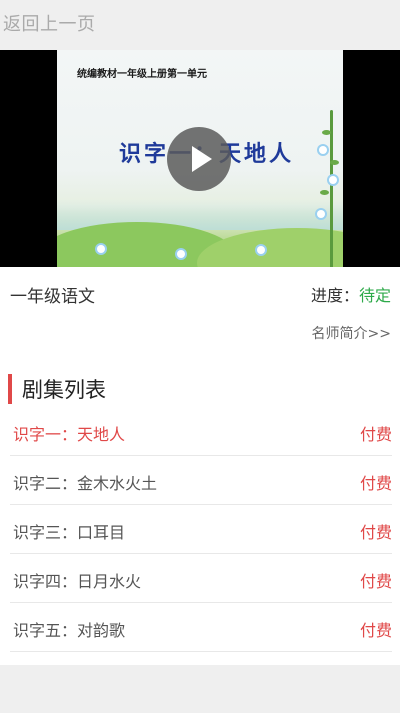  What do you see at coordinates (52, 297) in the screenshot?
I see `course-title: 一年级语文` at bounding box center [52, 297].